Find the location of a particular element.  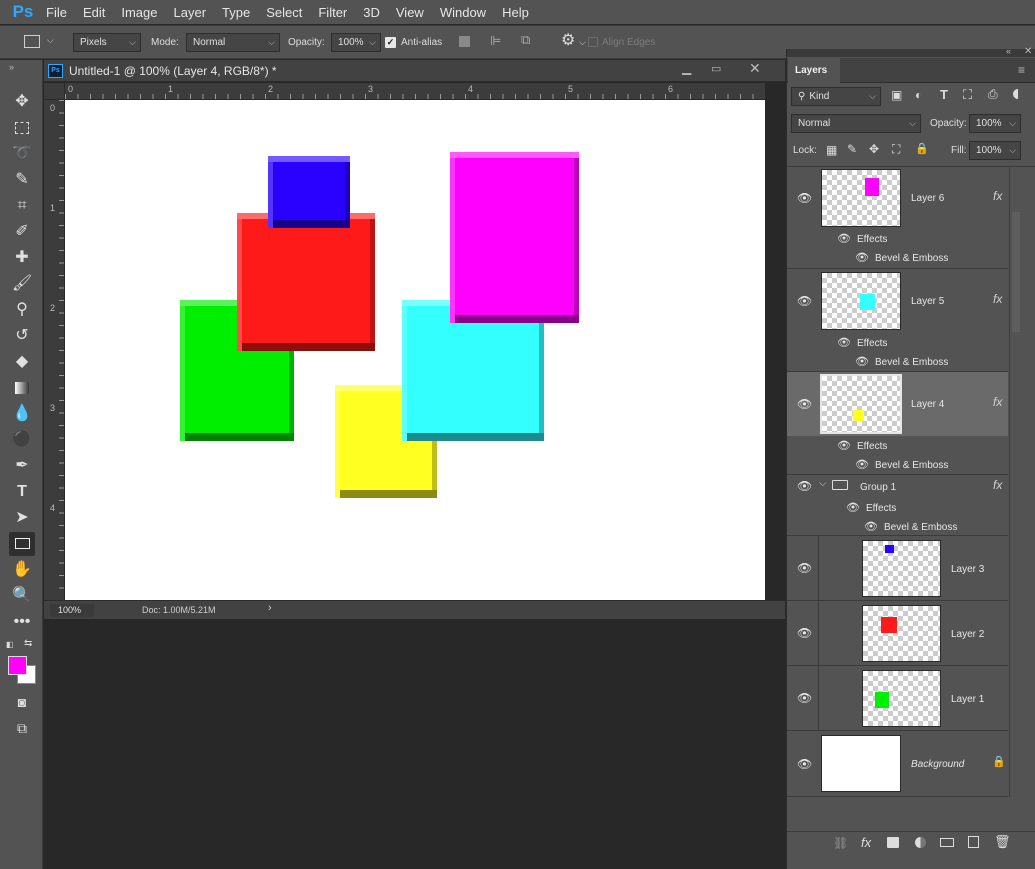

menu-edit: Edit is located at coordinates (94, 12).